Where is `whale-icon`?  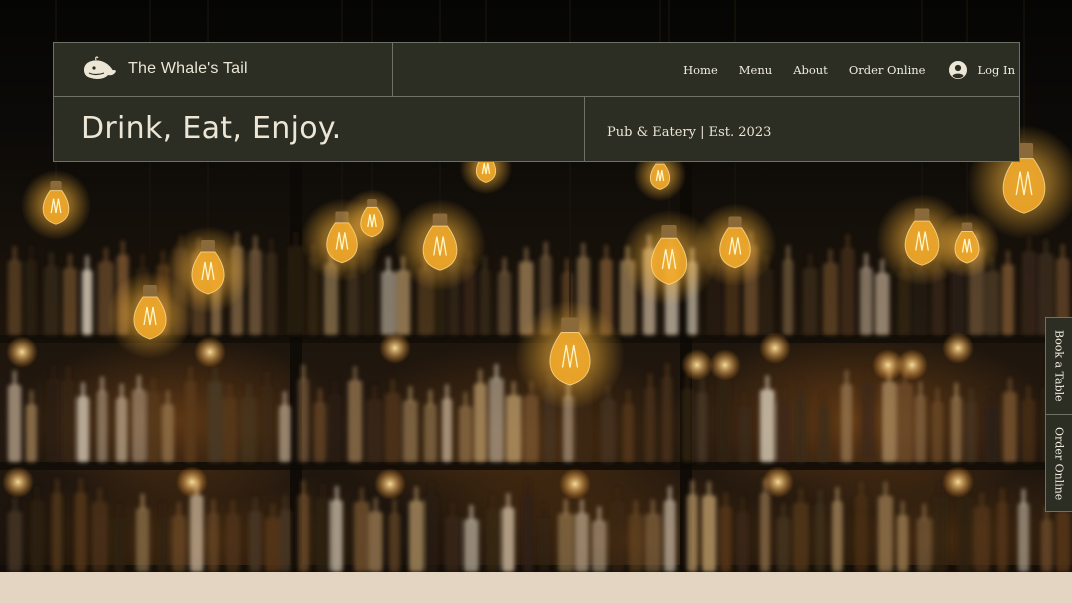
whale-icon is located at coordinates (100, 67).